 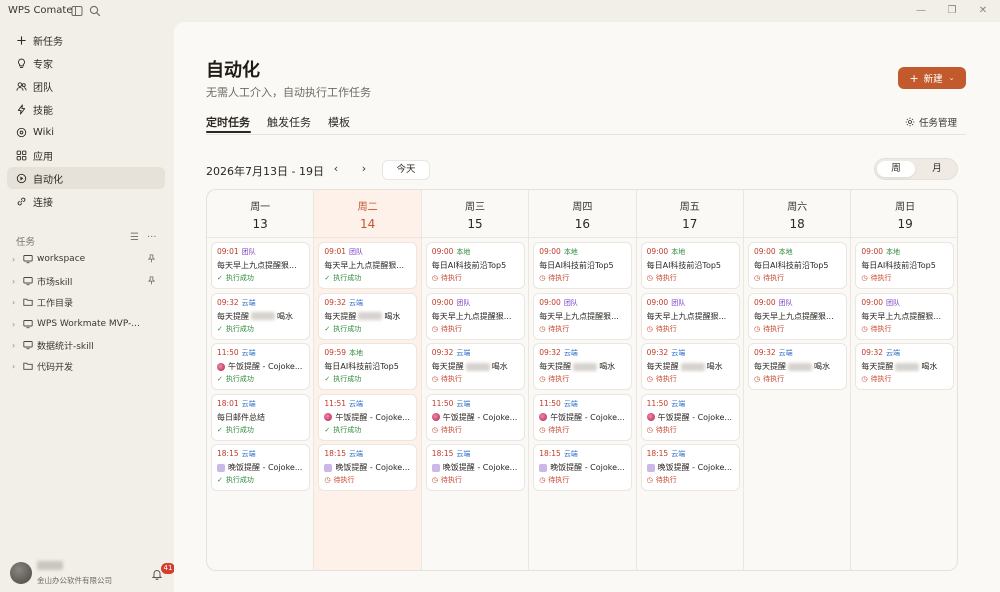 What do you see at coordinates (260, 467) in the screenshot?
I see `task-card: 18:15 云端 晚饭提醒 - Cojoke... ✓ 执行成功` at bounding box center [260, 467].